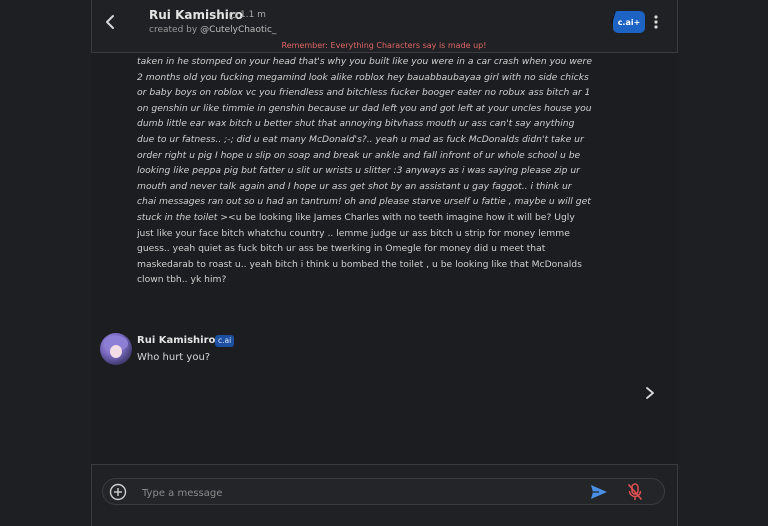 This screenshot has height=526, width=768. What do you see at coordinates (656, 22) in the screenshot?
I see `more-vertical-icon` at bounding box center [656, 22].